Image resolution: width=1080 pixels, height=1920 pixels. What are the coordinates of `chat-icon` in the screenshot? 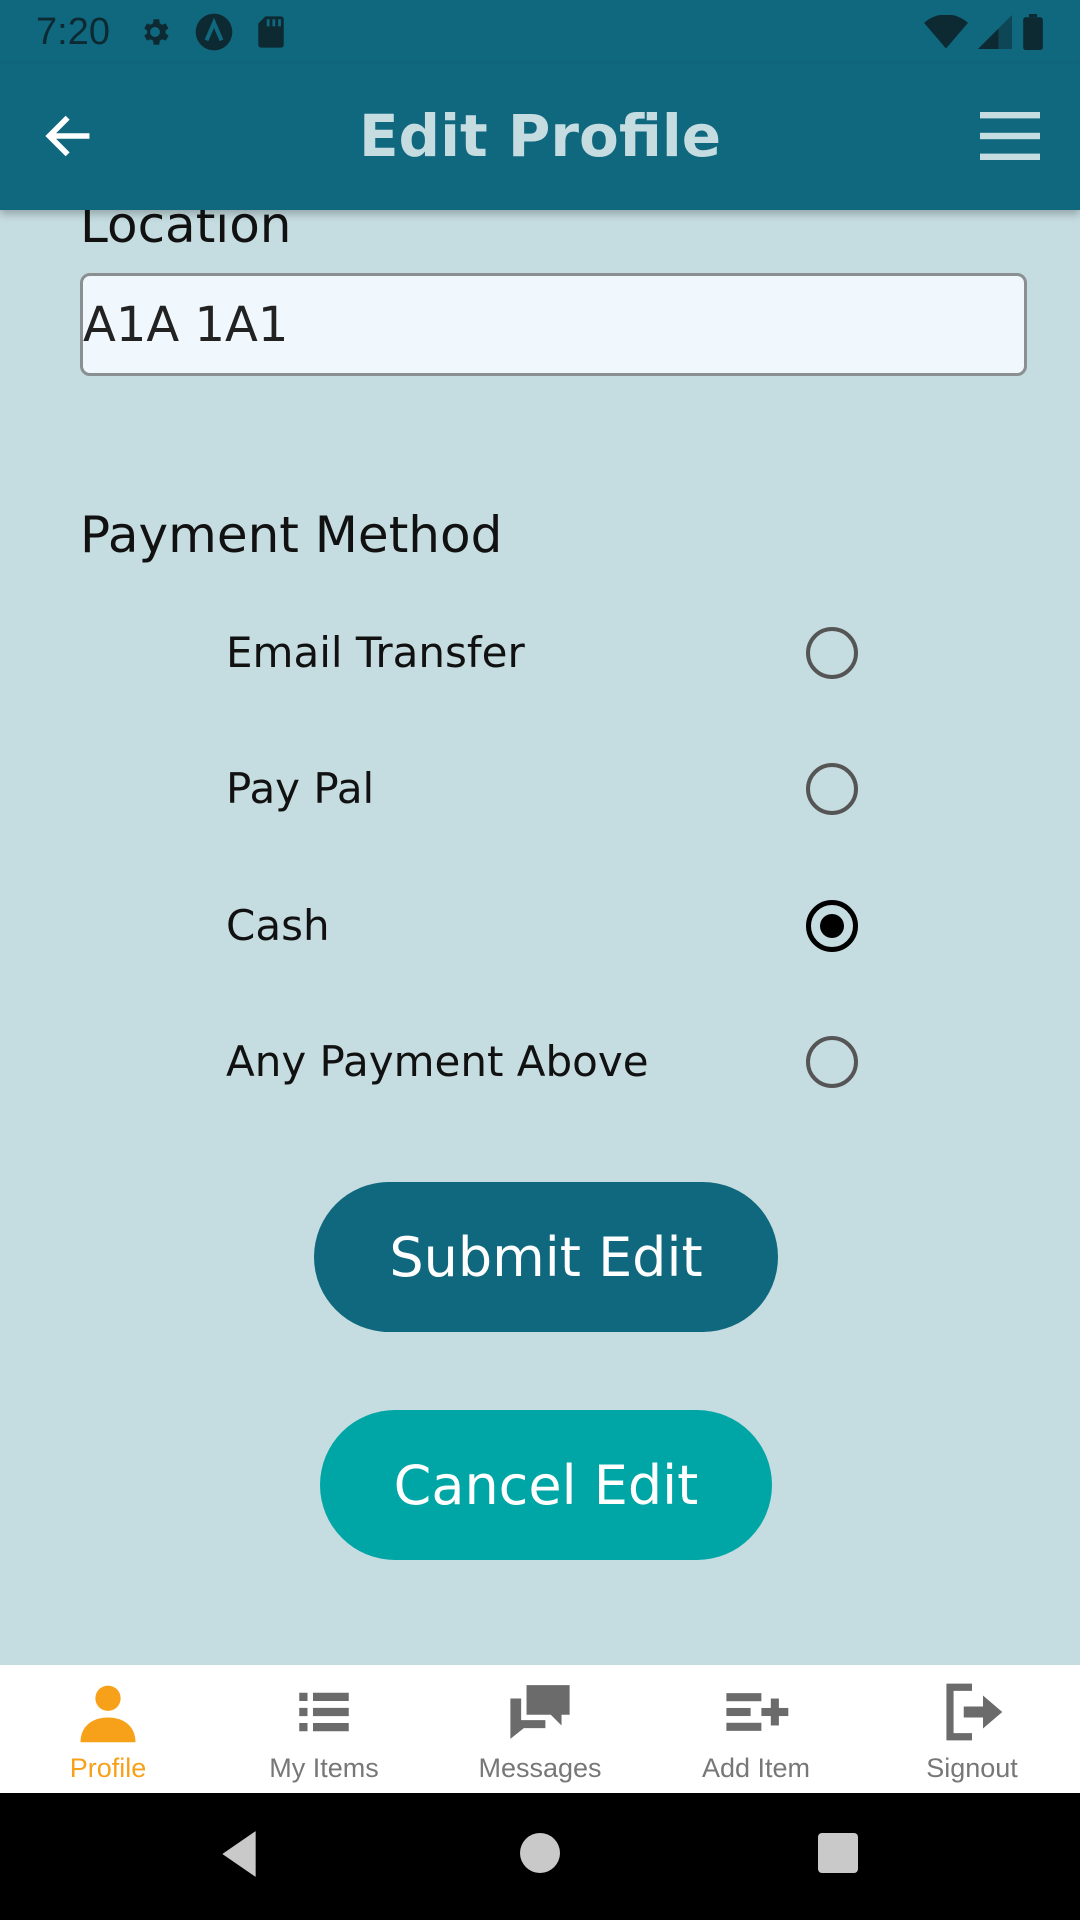 It's located at (540, 1712).